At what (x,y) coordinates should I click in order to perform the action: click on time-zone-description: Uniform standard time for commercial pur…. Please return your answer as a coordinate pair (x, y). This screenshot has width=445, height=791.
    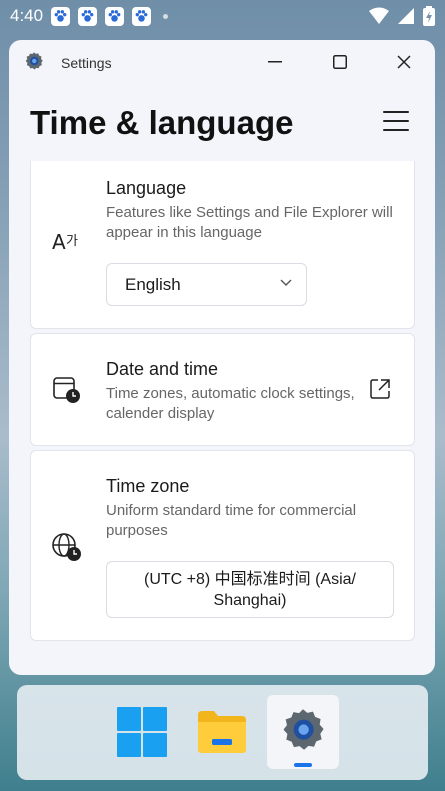
    Looking at the image, I should click on (231, 520).